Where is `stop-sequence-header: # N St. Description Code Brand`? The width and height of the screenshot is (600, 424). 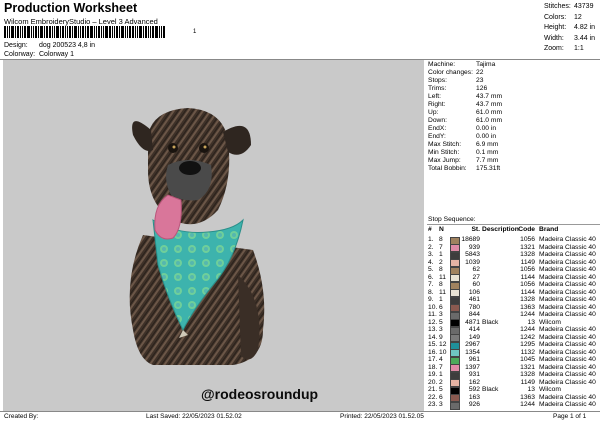
stop-sequence-header: # N St. Description Code Brand is located at coordinates (513, 229).